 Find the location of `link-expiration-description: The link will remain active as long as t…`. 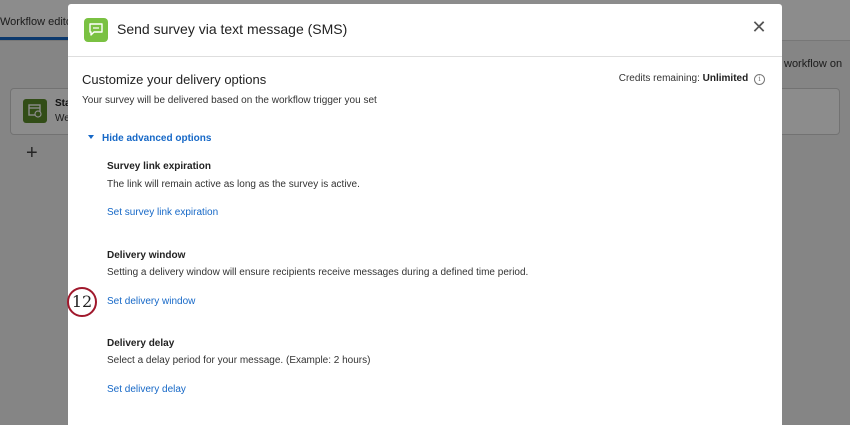

link-expiration-description: The link will remain active as long as t… is located at coordinates (233, 184).